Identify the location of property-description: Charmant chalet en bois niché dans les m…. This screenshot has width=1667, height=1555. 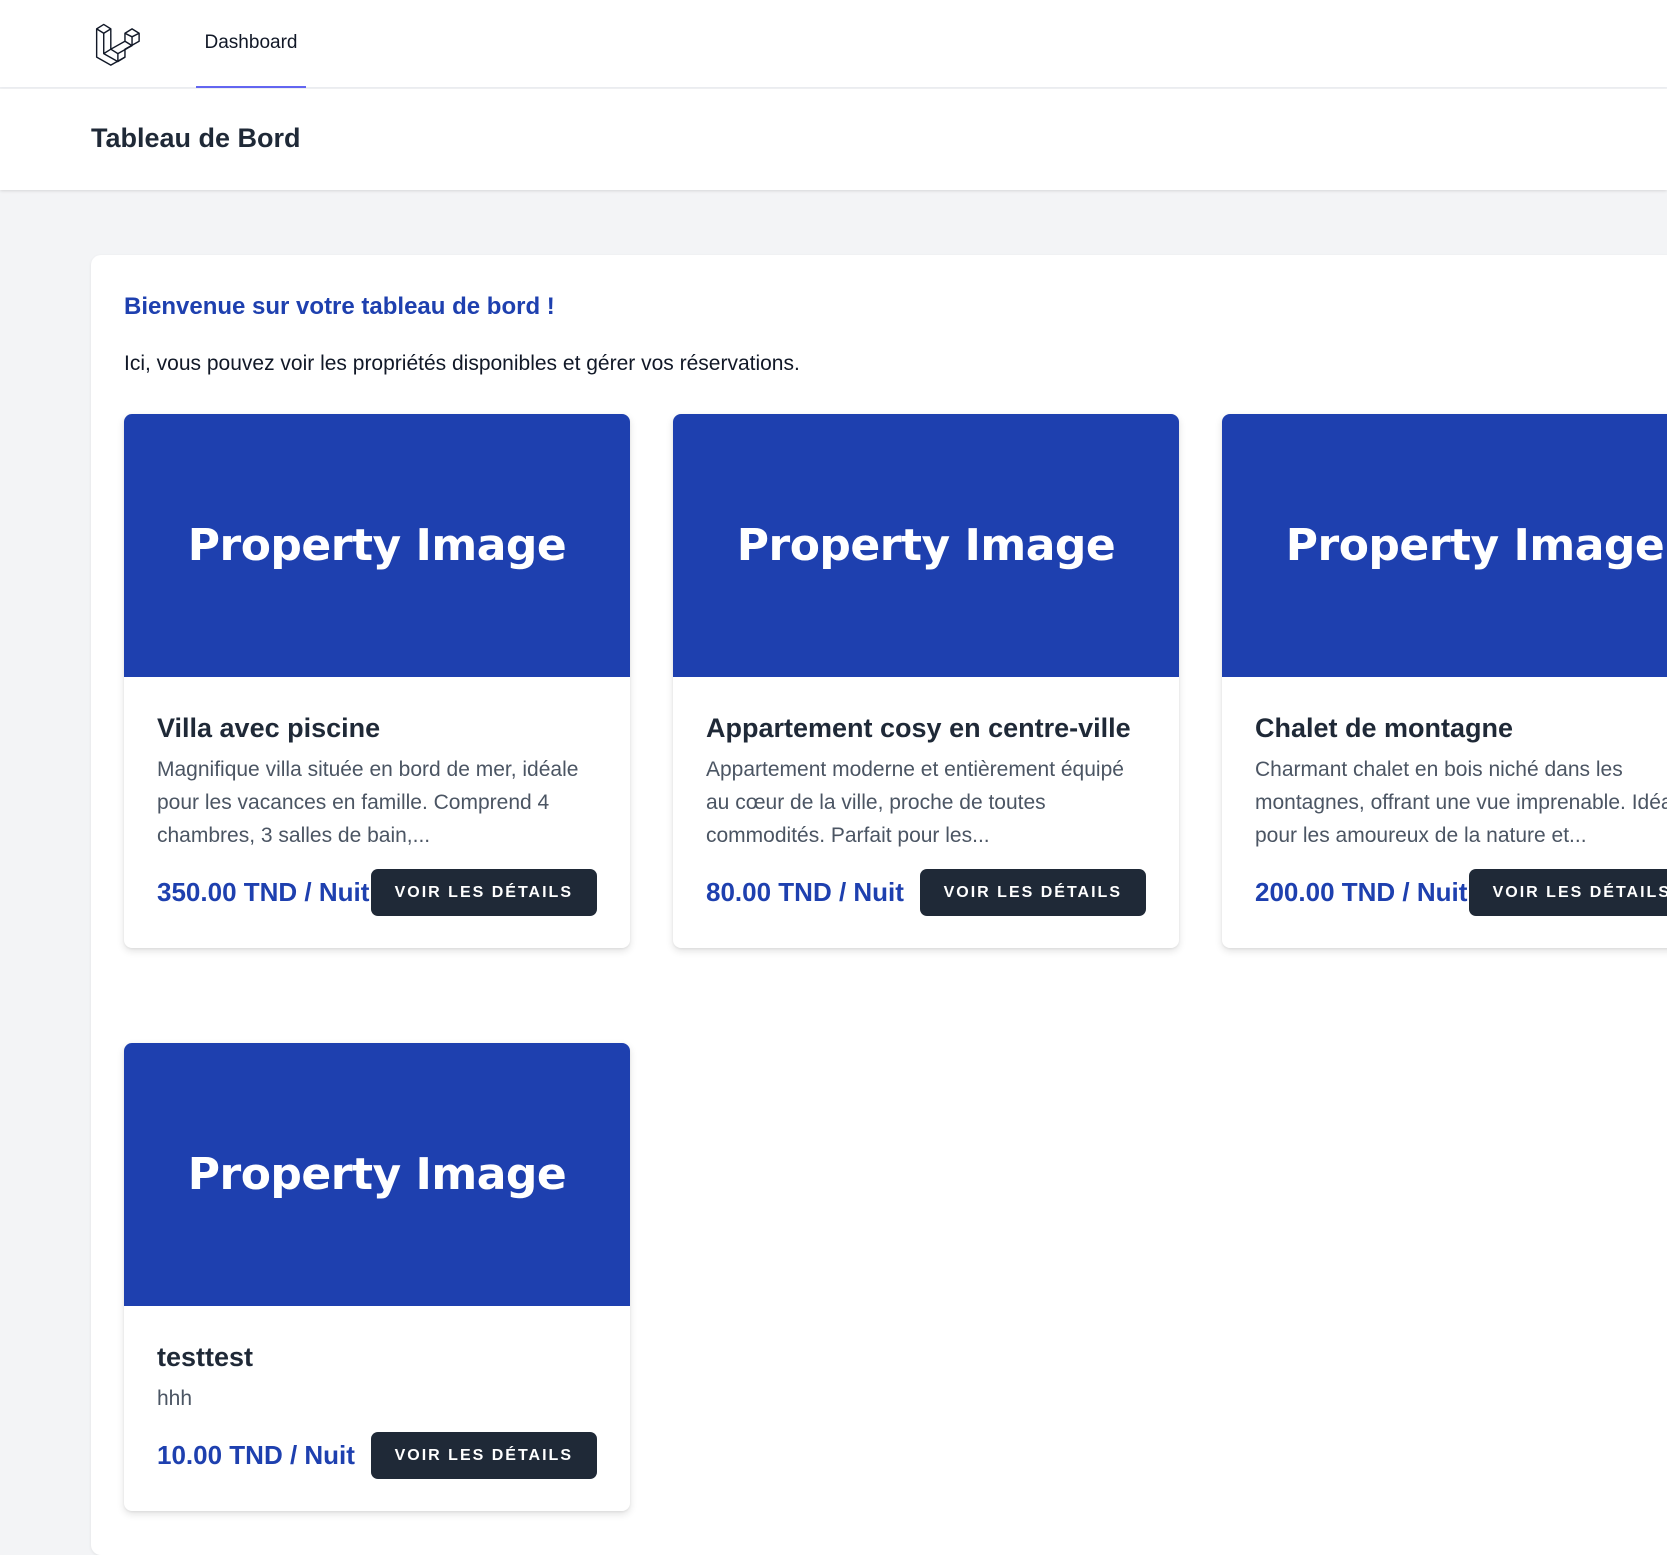
(1461, 802).